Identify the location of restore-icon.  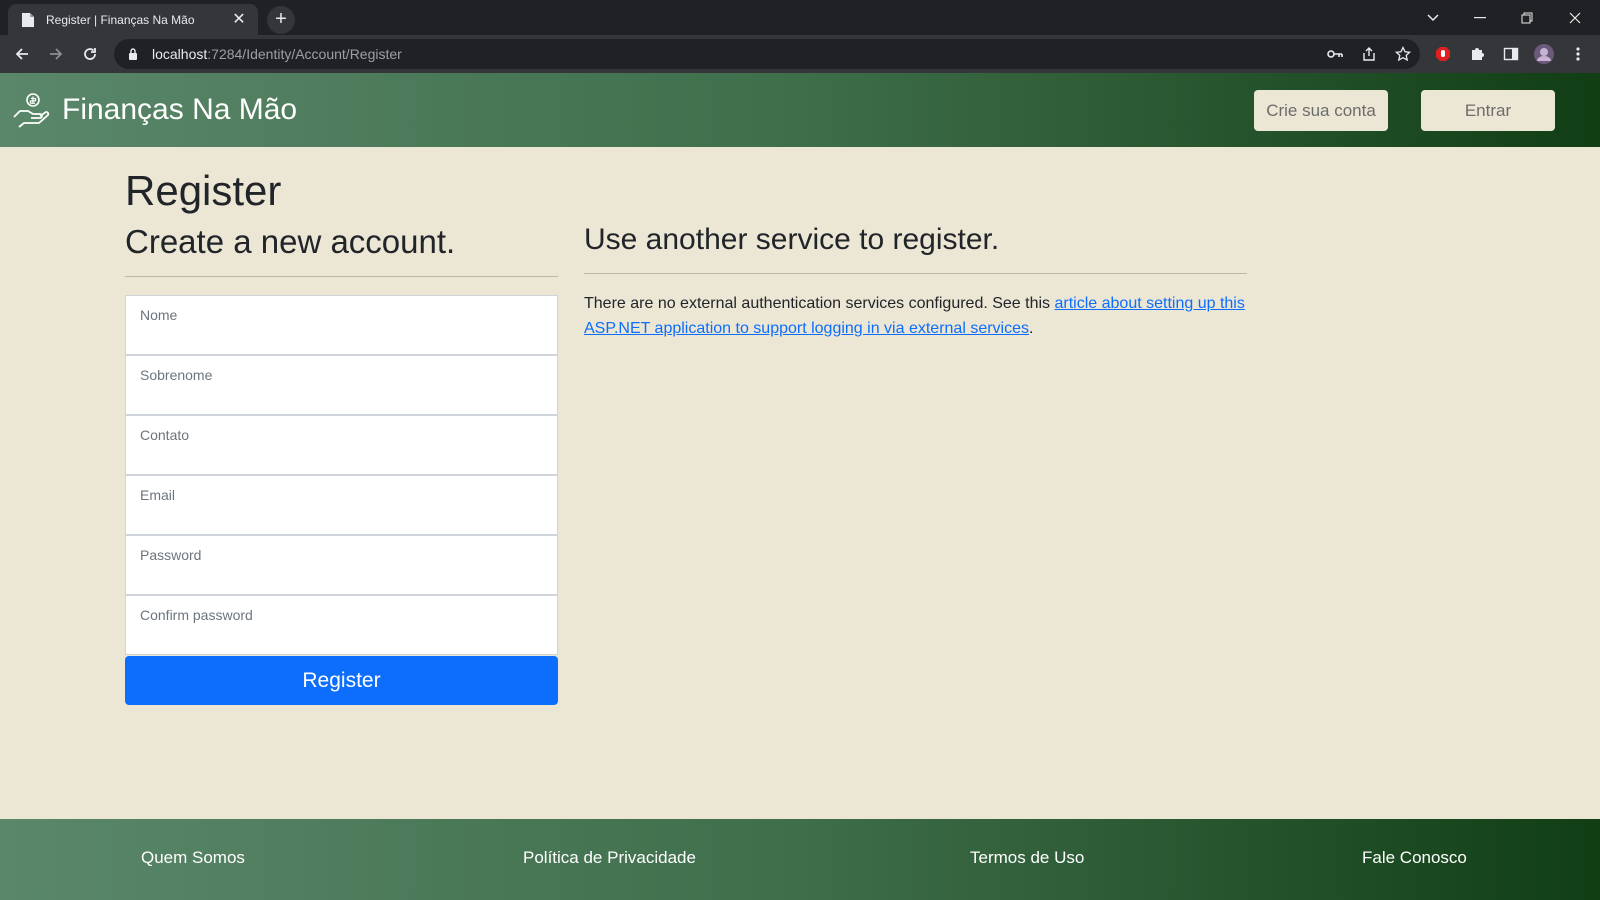
(1527, 17).